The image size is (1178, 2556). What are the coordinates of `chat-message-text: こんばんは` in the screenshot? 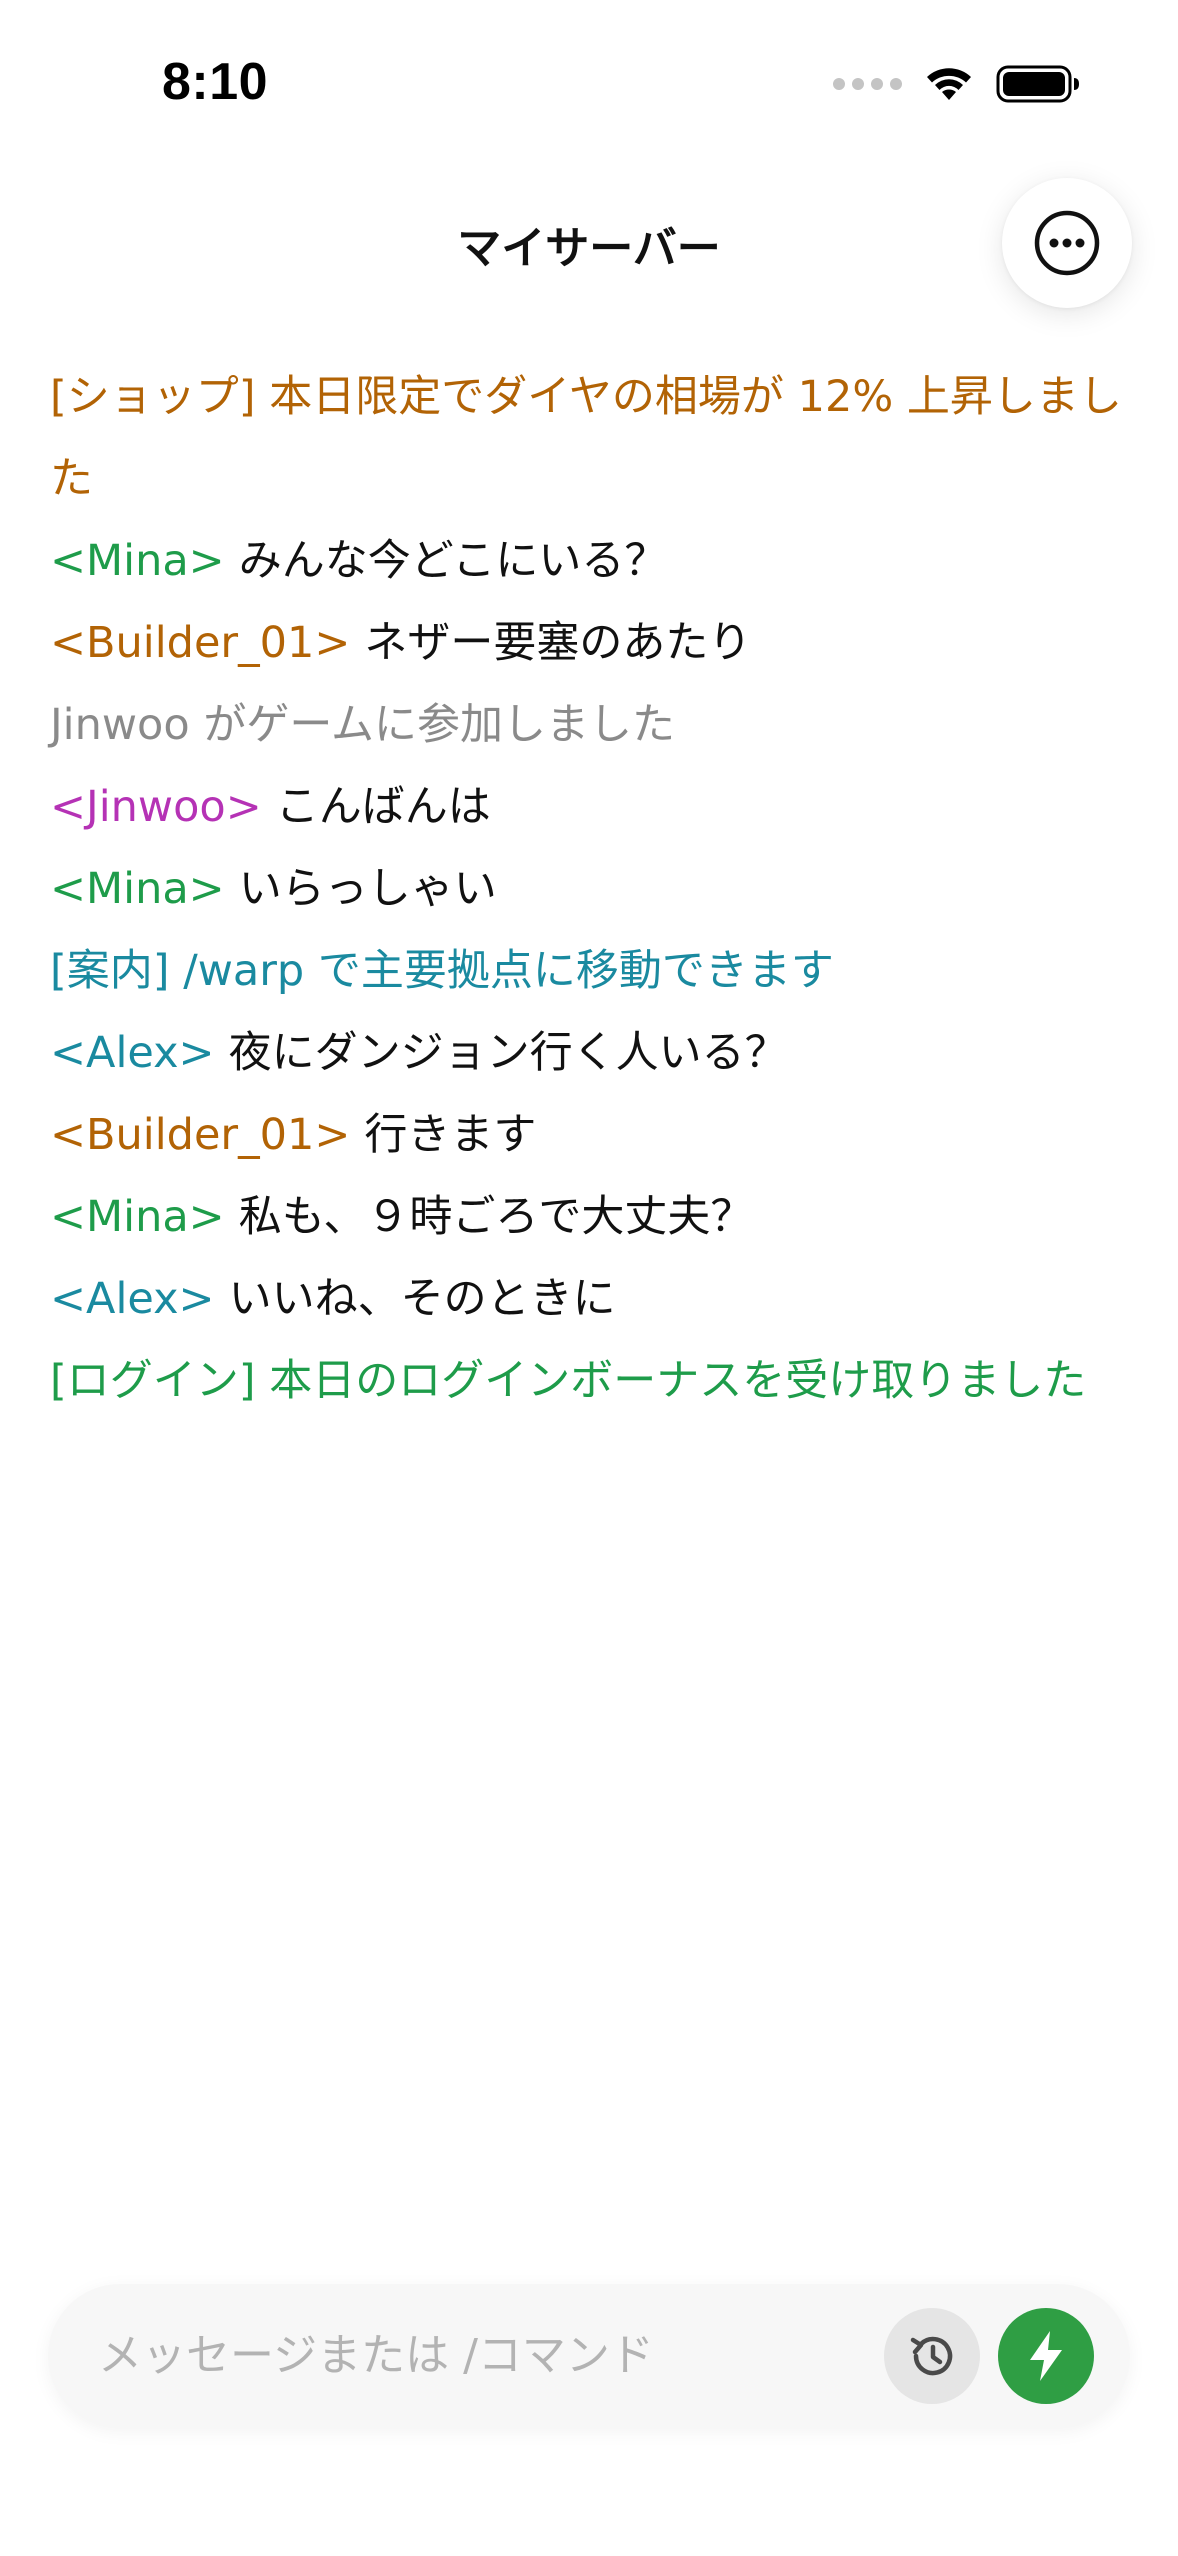 It's located at (383, 807).